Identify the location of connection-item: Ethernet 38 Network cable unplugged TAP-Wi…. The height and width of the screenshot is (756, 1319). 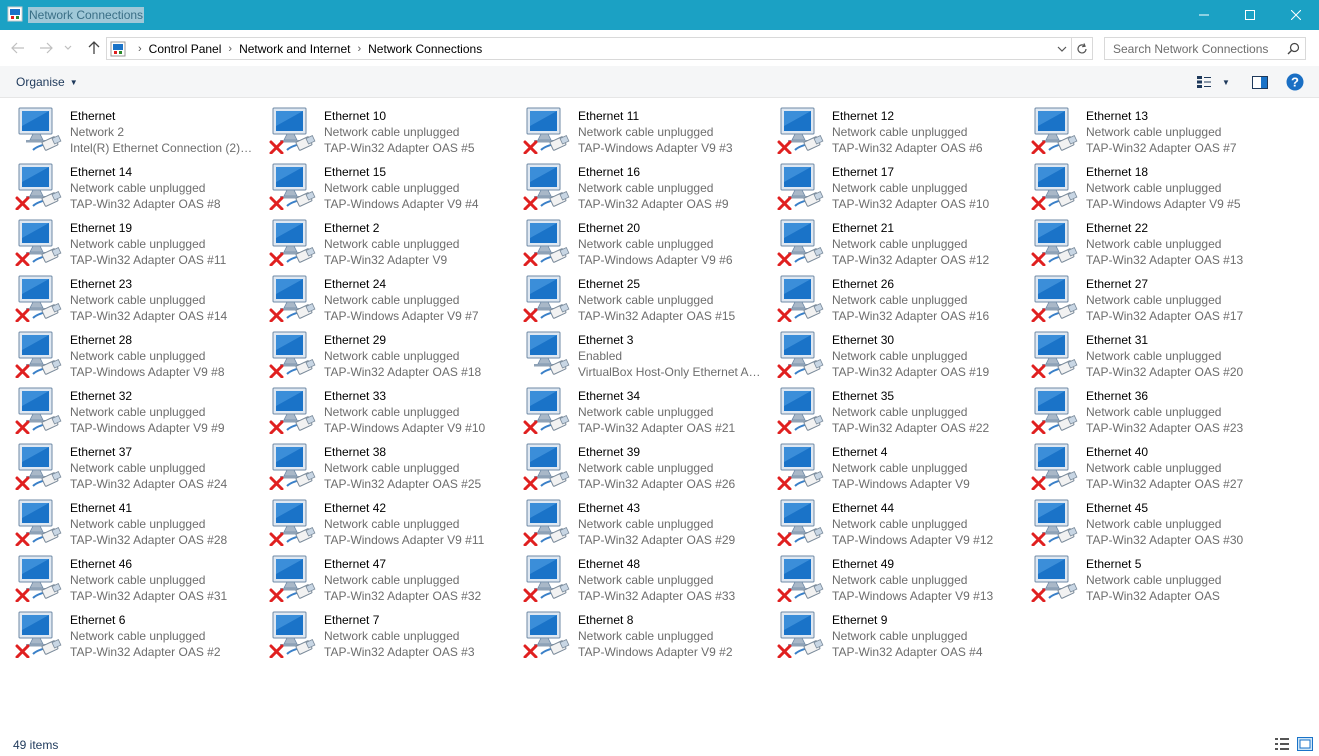
(381, 464).